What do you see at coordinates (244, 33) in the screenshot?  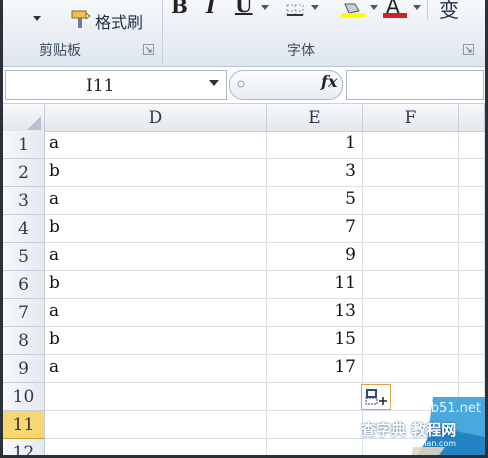 I see `ribbon: 格式刷 剪贴板 B I U A 变 字体` at bounding box center [244, 33].